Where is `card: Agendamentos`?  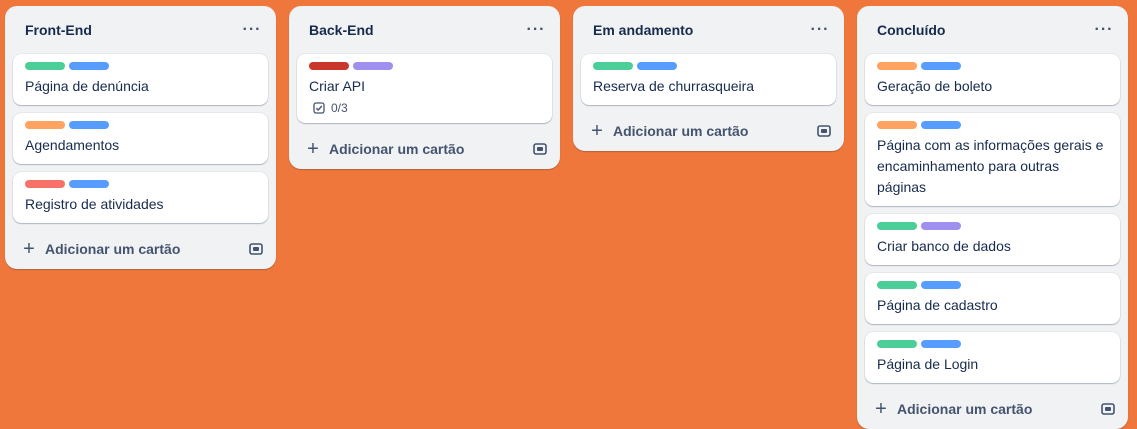 card: Agendamentos is located at coordinates (140, 138).